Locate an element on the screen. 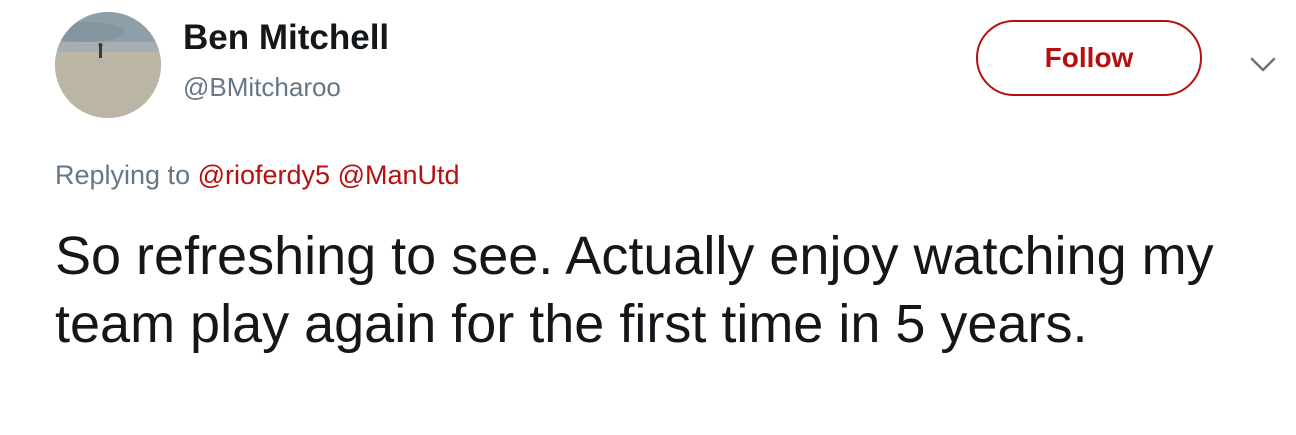  replying-to: Replying to @rioferdy5 @ManUtd is located at coordinates (257, 175).